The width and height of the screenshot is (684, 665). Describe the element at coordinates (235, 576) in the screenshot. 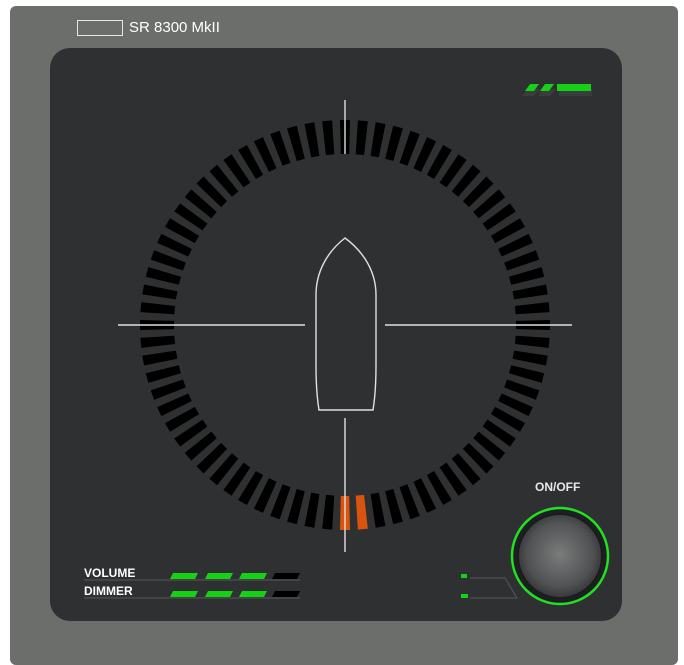

I see `volume-level-bar` at that location.